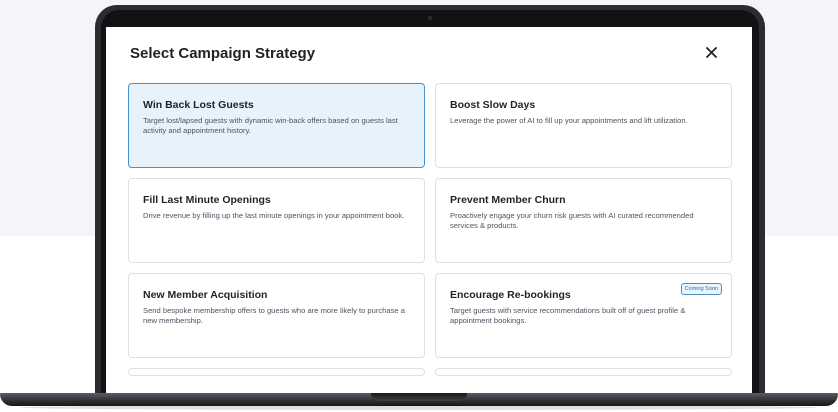 This screenshot has height=412, width=838. I want to click on card-title: Win Back Lost Guests, so click(198, 105).